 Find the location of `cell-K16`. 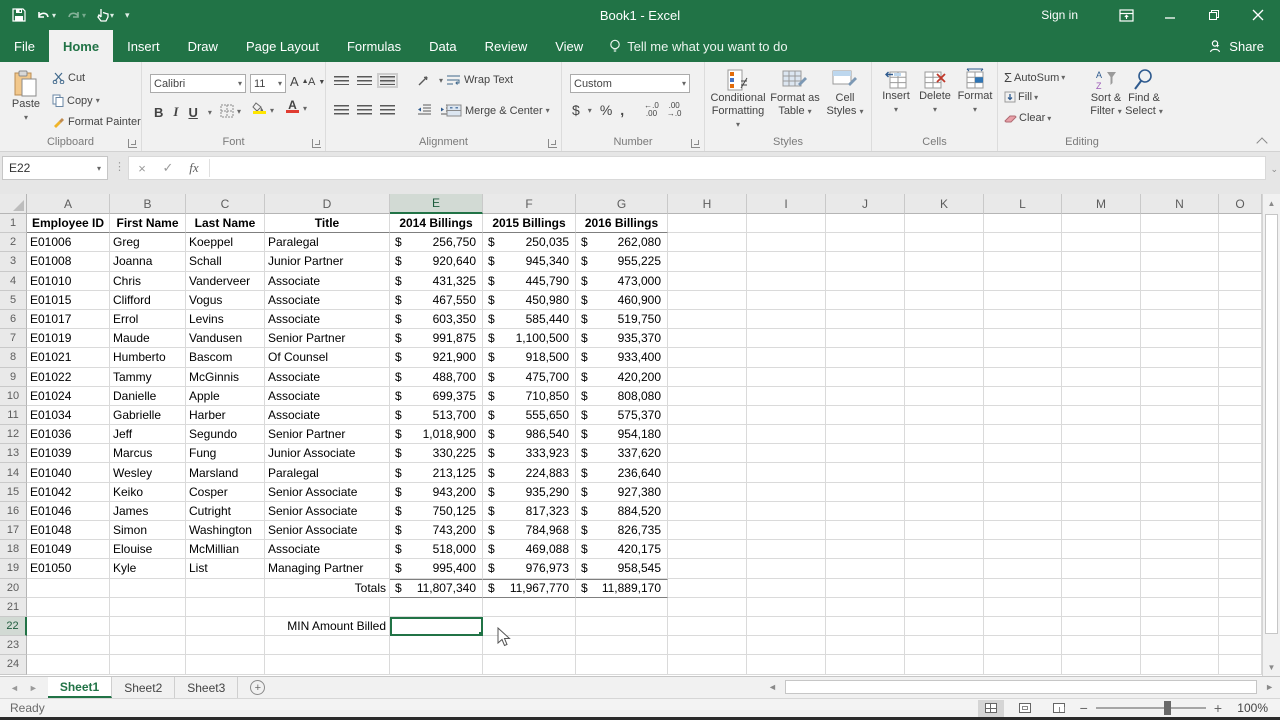

cell-K16 is located at coordinates (944, 511).